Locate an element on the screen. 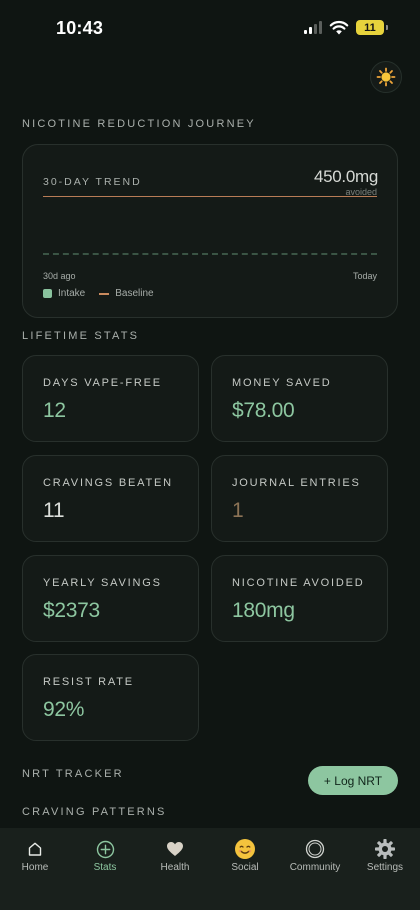 Image resolution: width=420 pixels, height=910 pixels. section-title-lifetime: LIFETIME STATS is located at coordinates (81, 336).